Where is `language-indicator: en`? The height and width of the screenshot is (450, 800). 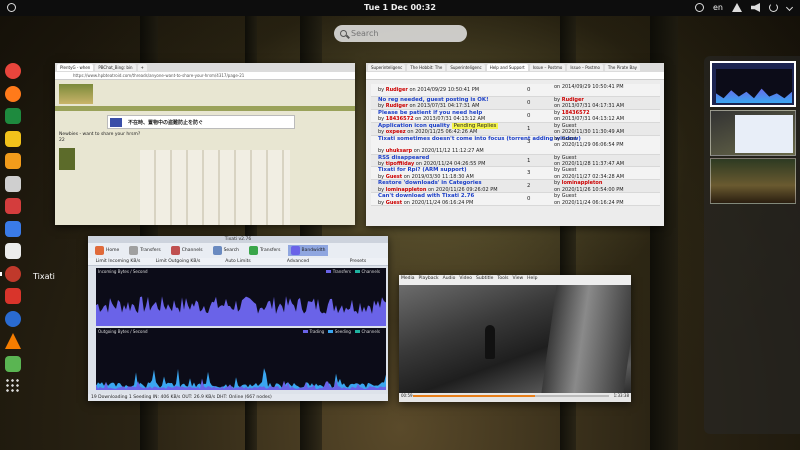 language-indicator: en is located at coordinates (718, 7).